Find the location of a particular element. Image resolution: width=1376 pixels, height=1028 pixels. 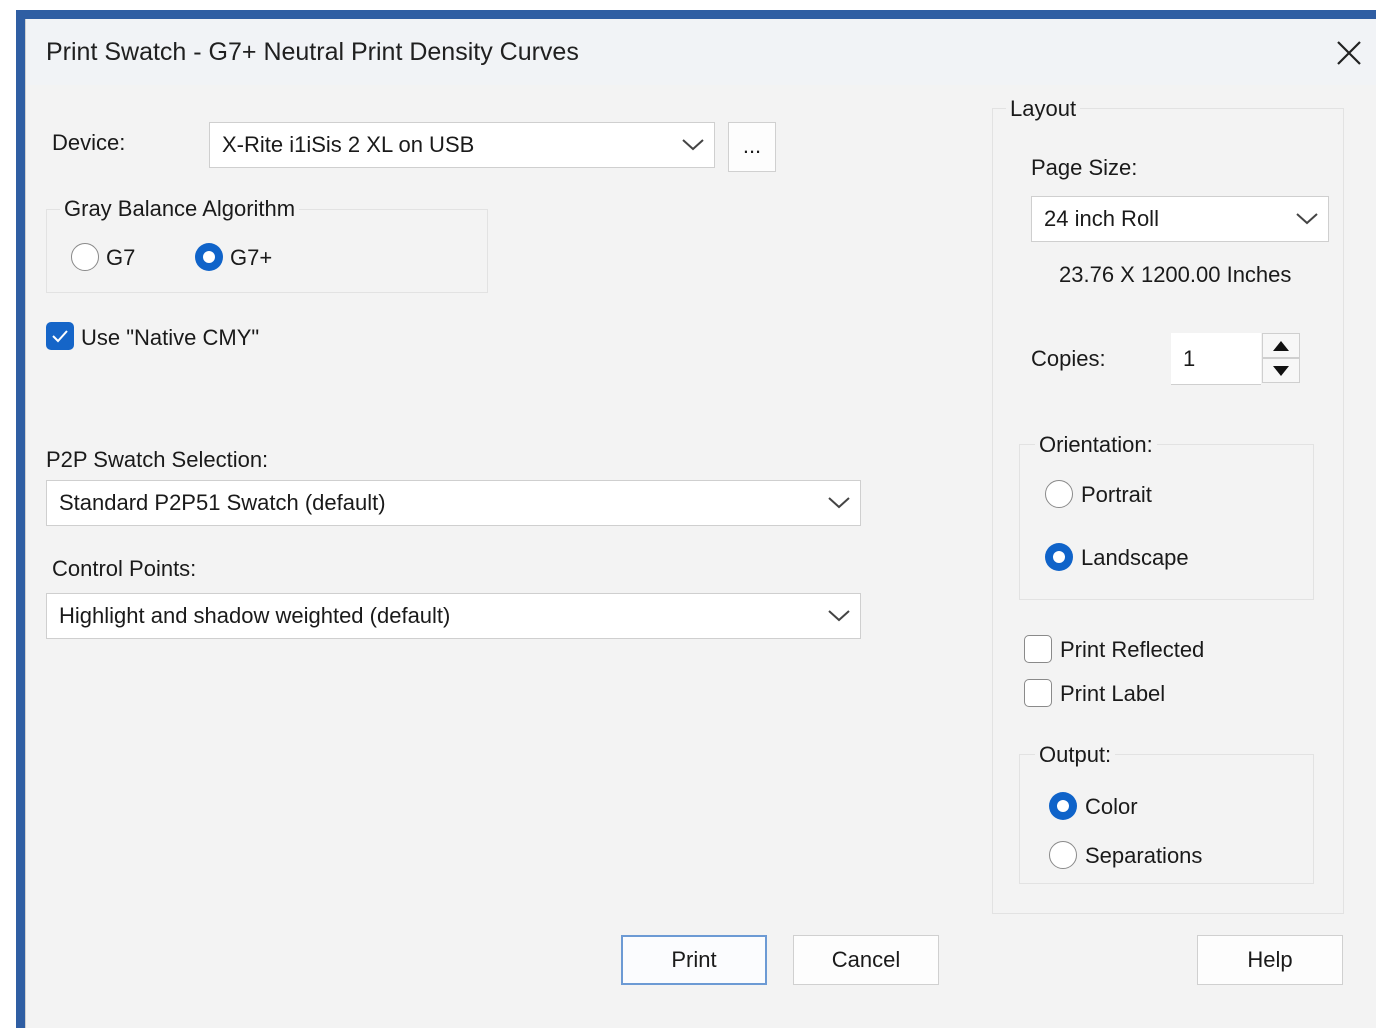

orientation-title: Orientation: is located at coordinates (1096, 445).